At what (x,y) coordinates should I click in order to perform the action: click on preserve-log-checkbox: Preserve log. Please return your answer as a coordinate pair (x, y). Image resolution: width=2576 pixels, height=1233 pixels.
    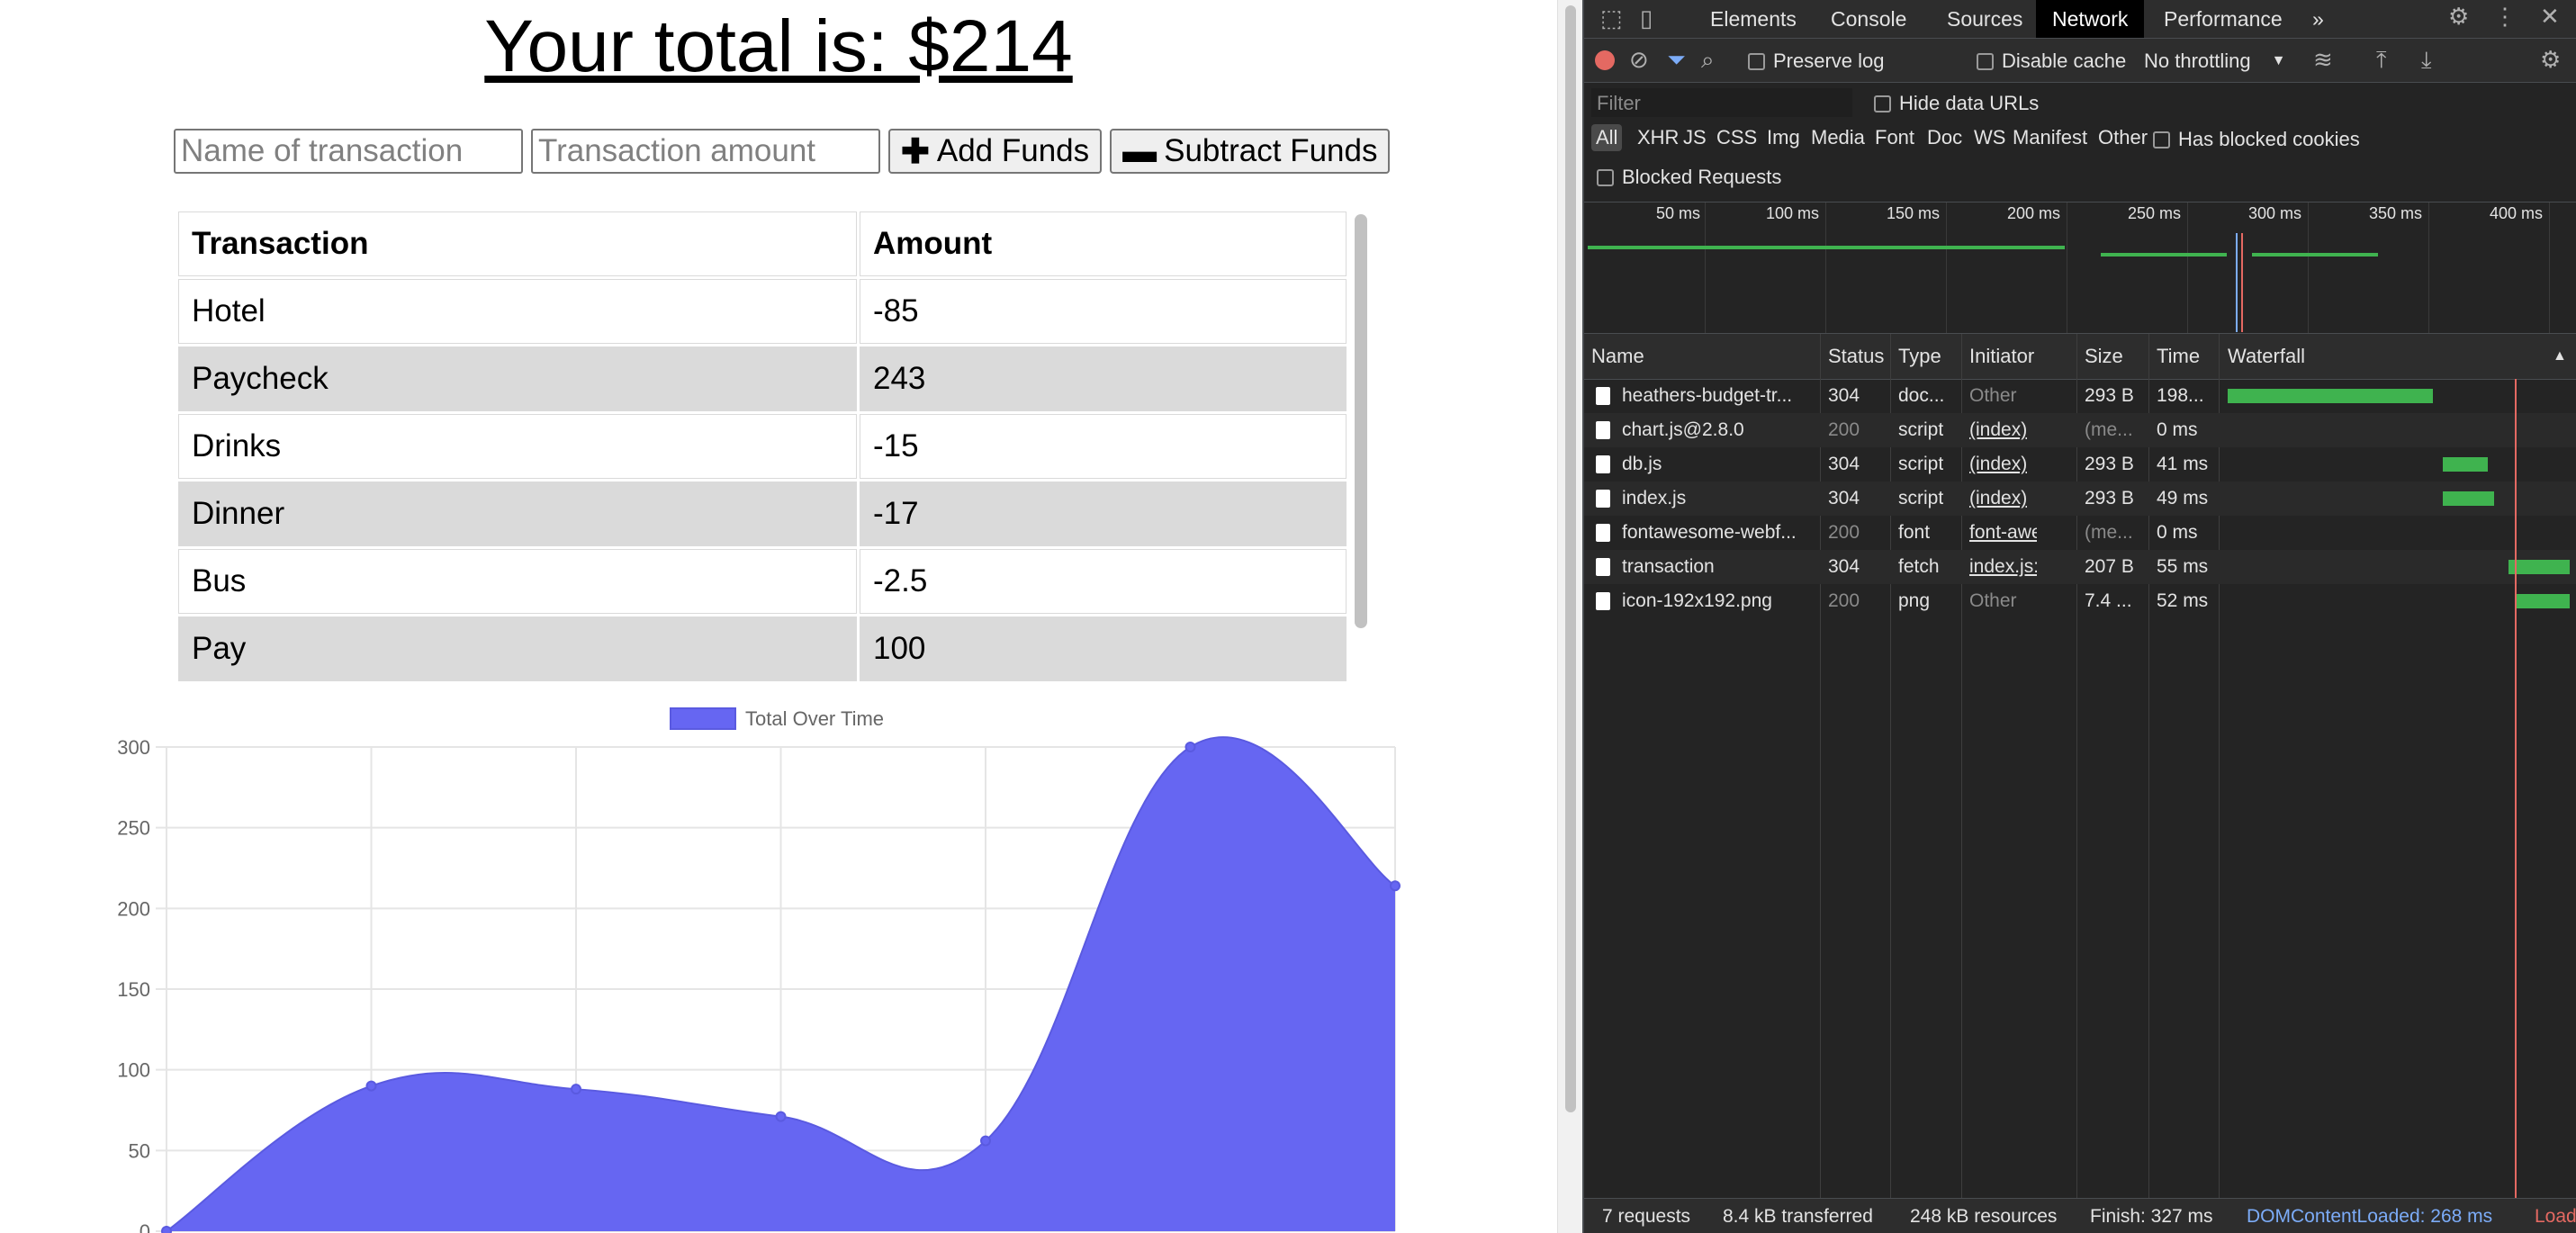
    Looking at the image, I should click on (1816, 62).